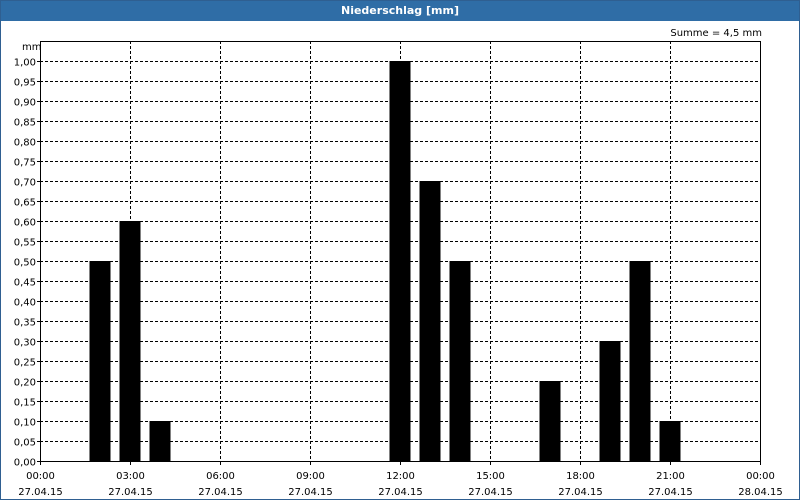 Image resolution: width=800 pixels, height=500 pixels. I want to click on y-axis-unit-label: mm, so click(31, 47).